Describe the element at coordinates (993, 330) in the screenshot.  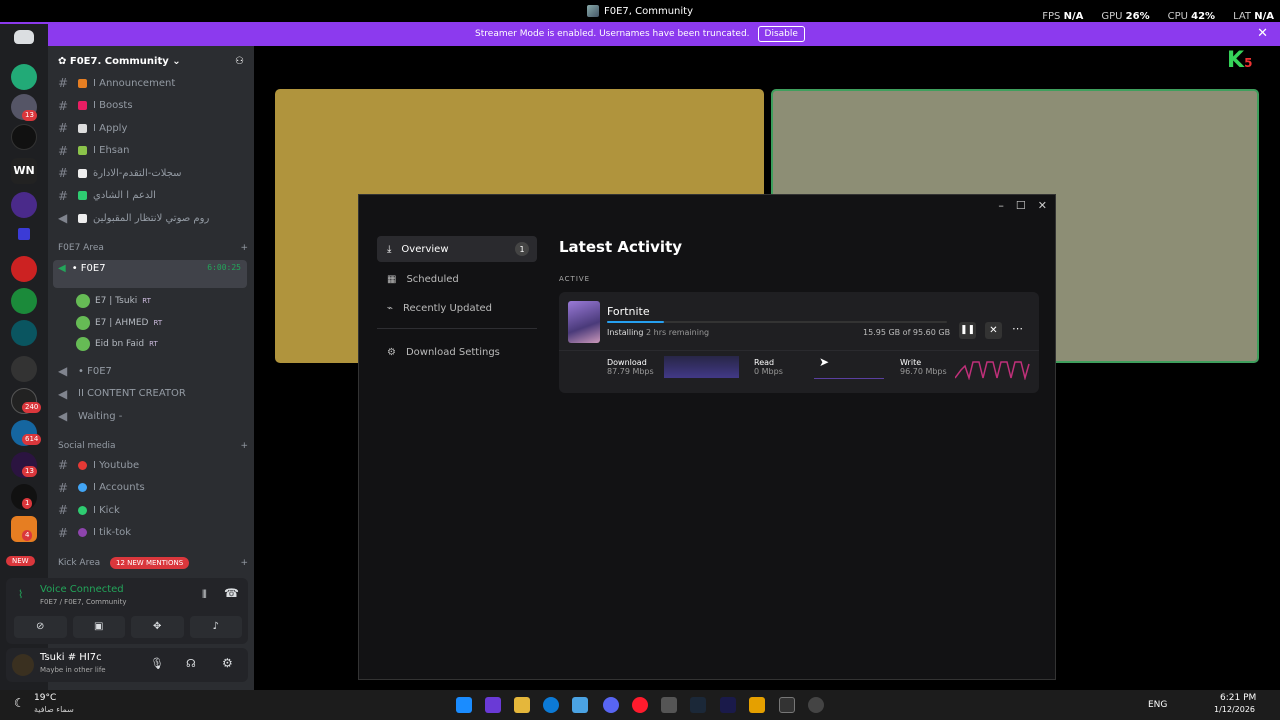
I see `cancel-button: ✕` at that location.